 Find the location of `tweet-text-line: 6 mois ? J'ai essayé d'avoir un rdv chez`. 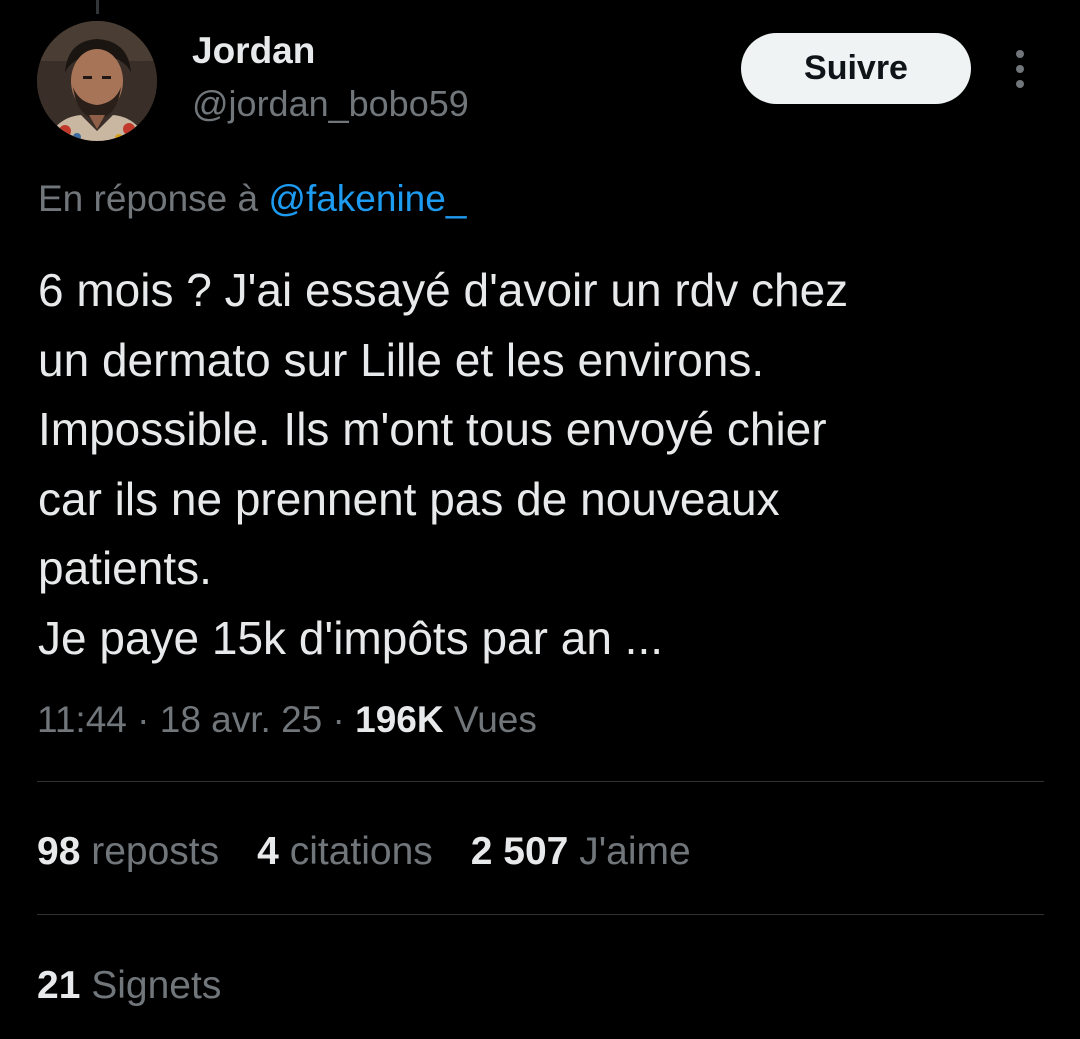

tweet-text-line: 6 mois ? J'ai essayé d'avoir un rdv chez is located at coordinates (443, 290).